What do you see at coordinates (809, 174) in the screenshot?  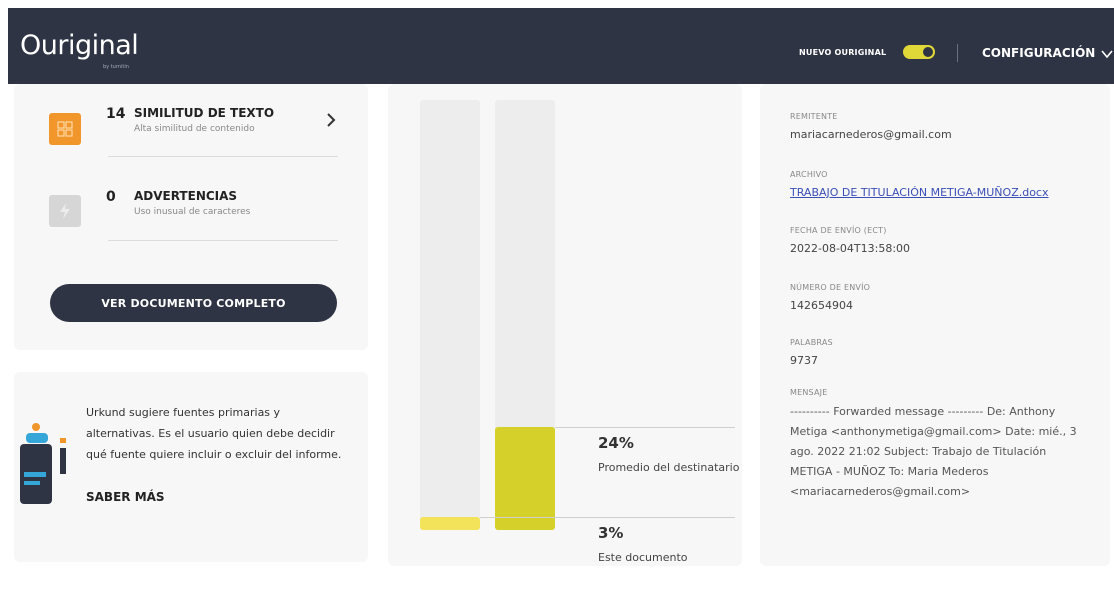 I see `archivo-label: ARCHIVO` at bounding box center [809, 174].